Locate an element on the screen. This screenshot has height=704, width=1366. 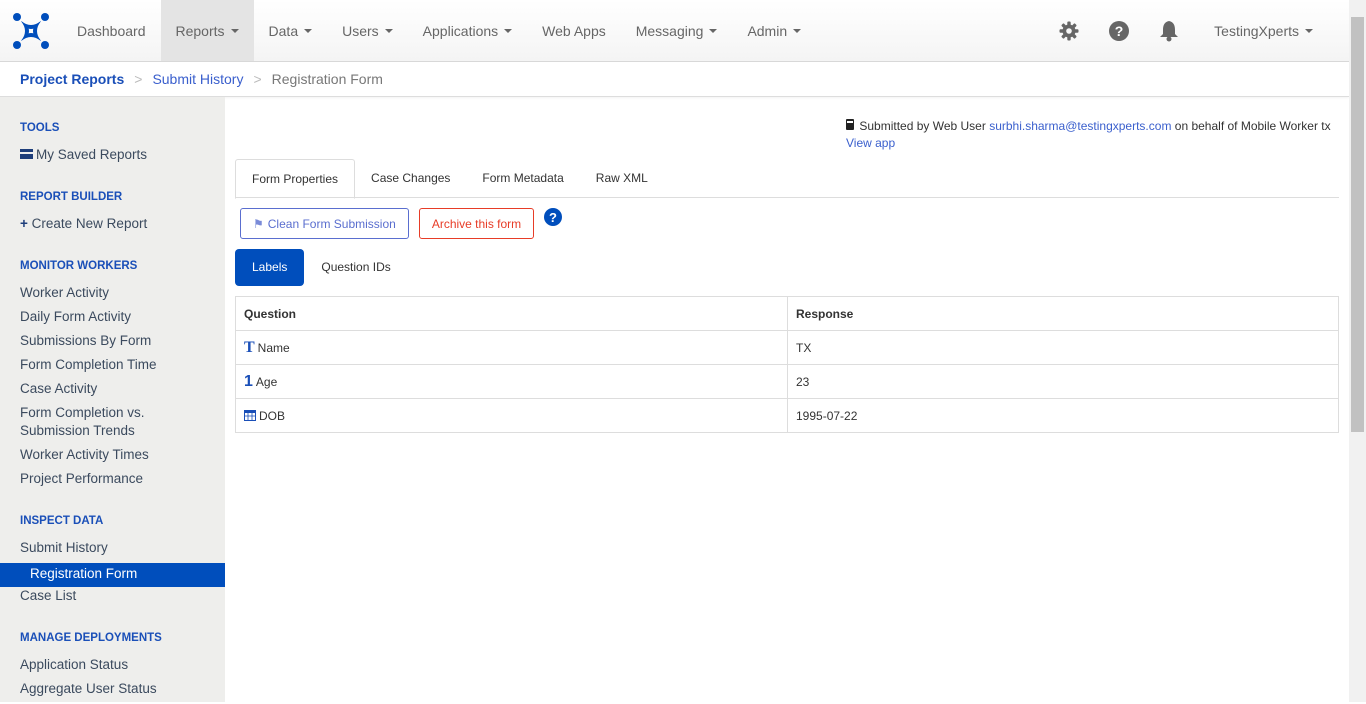
view-app-link: View app is located at coordinates (870, 143).